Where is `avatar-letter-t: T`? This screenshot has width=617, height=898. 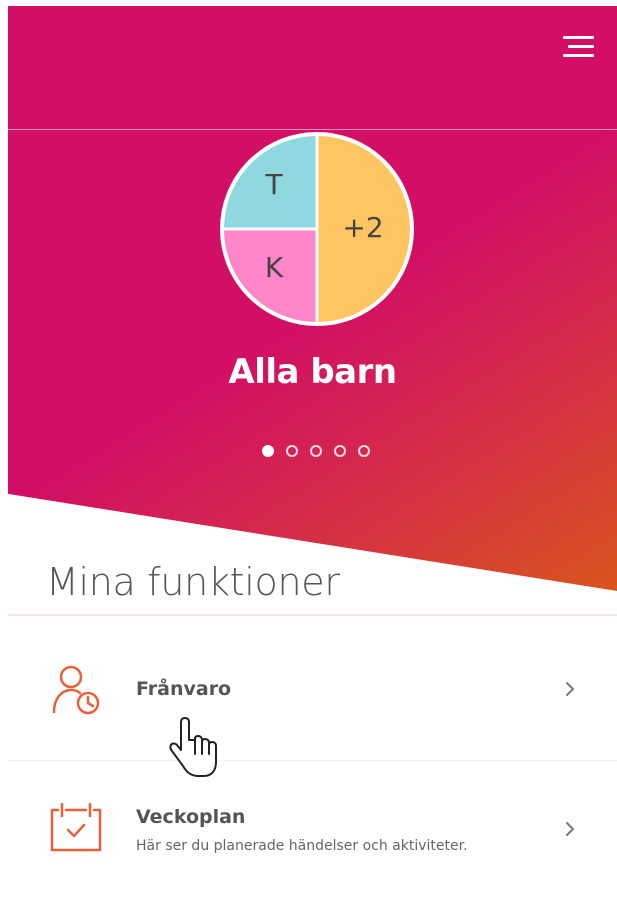 avatar-letter-t: T is located at coordinates (274, 184).